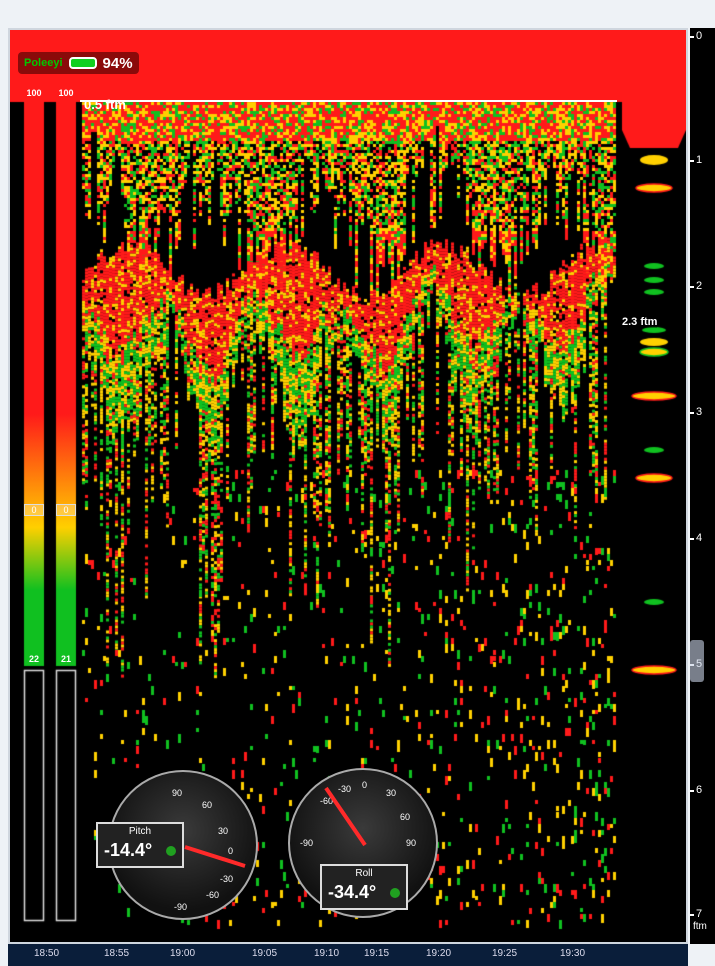  What do you see at coordinates (117, 953) in the screenshot?
I see `time-tick: 18:55` at bounding box center [117, 953].